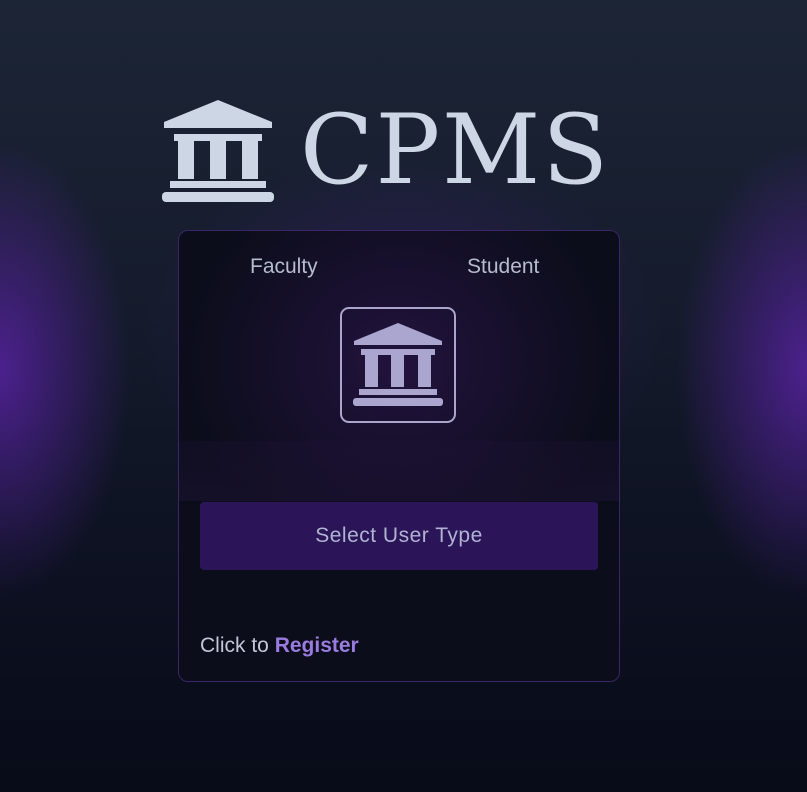 The image size is (807, 792). Describe the element at coordinates (399, 471) in the screenshot. I see `card-band` at that location.